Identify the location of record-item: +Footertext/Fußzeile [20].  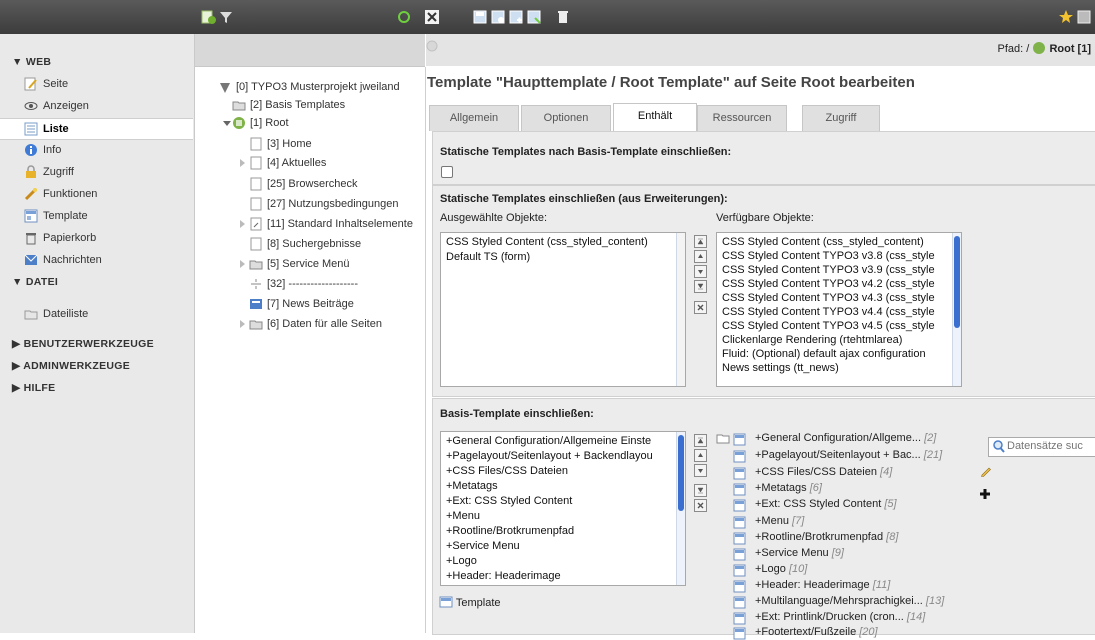
(805, 633).